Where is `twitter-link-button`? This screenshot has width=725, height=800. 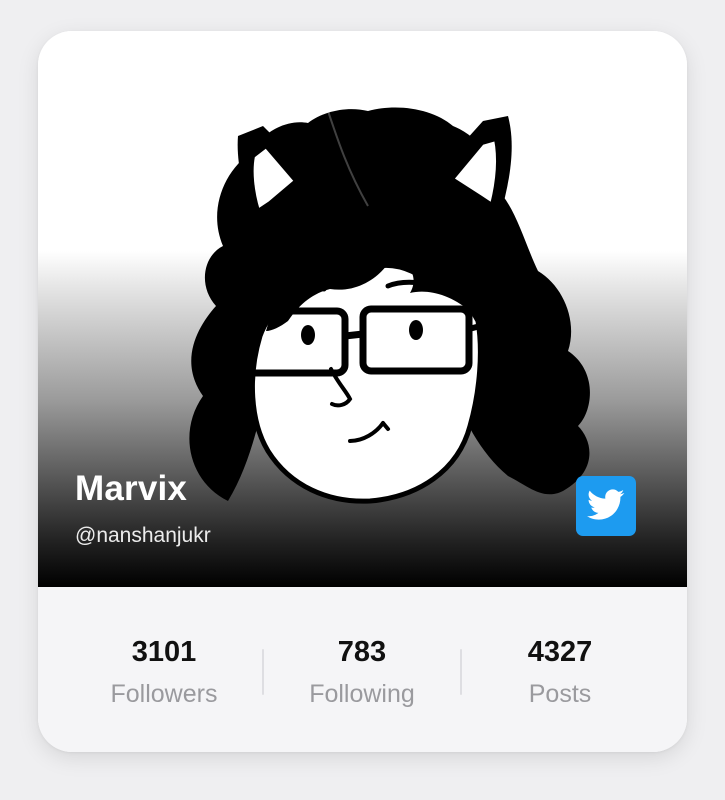 twitter-link-button is located at coordinates (606, 506).